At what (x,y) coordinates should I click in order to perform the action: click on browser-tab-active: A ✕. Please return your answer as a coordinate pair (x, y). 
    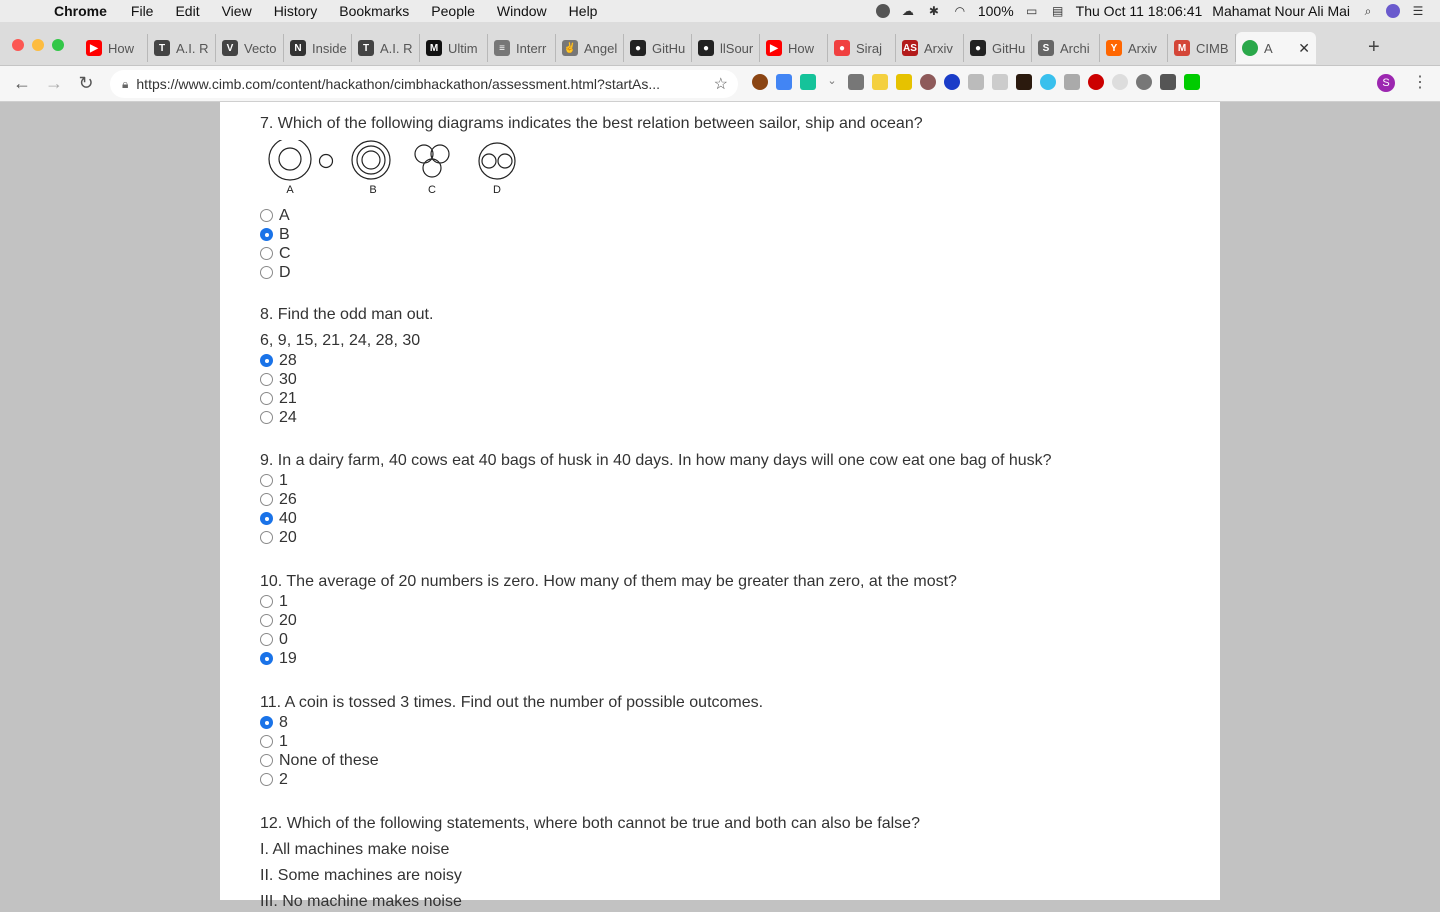
    Looking at the image, I should click on (1276, 48).